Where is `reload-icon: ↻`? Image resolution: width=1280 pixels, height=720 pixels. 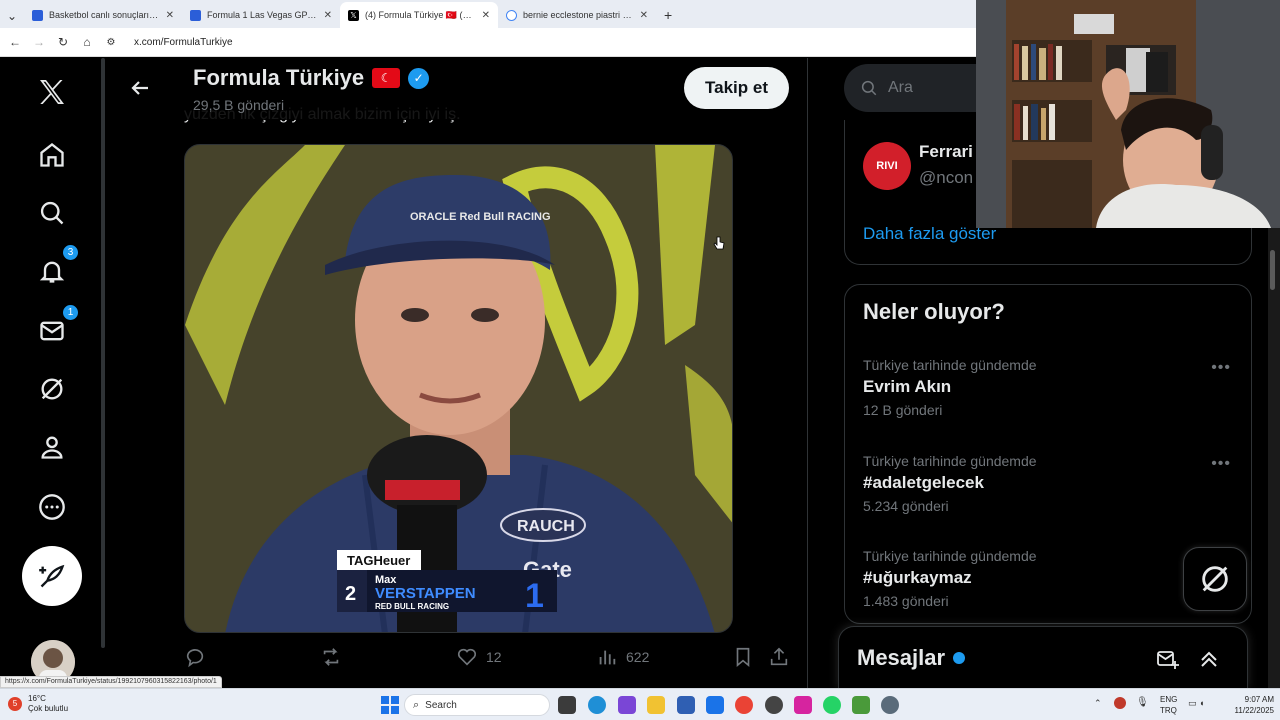 reload-icon: ↻ is located at coordinates (63, 42).